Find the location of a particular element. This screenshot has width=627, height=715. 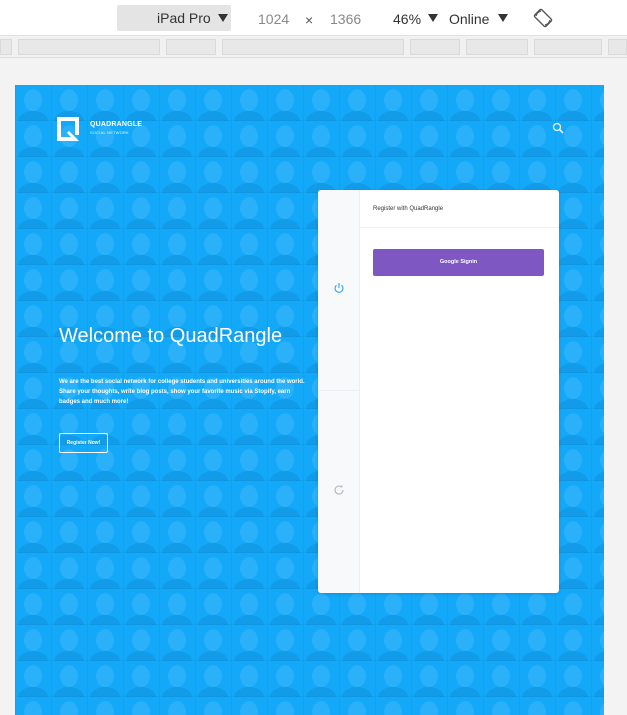

viewport-height-input: 1366 is located at coordinates (345, 19).